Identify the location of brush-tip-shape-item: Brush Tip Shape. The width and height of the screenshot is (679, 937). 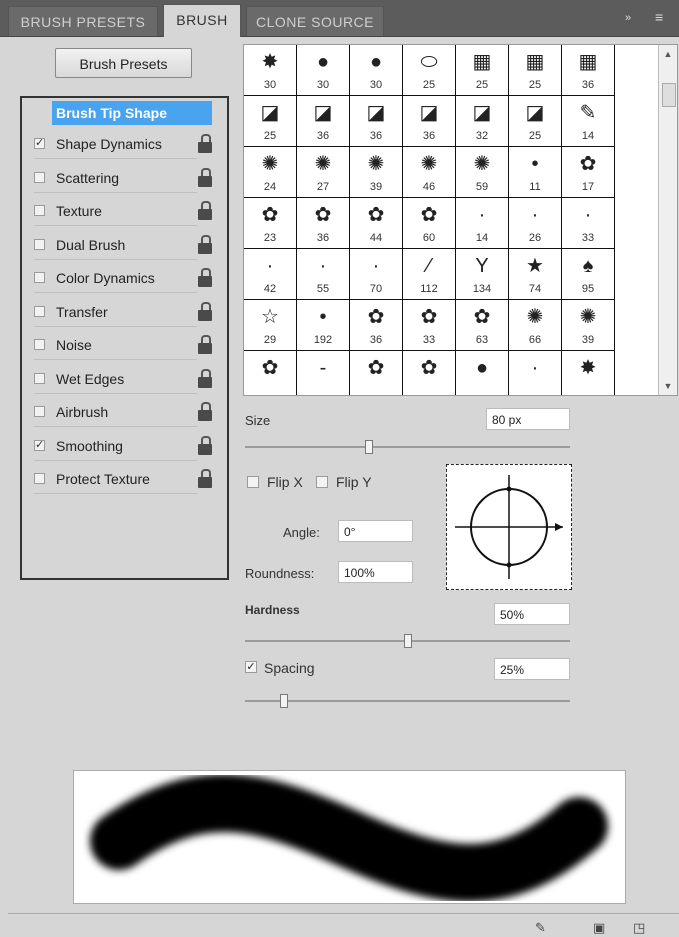
(132, 113).